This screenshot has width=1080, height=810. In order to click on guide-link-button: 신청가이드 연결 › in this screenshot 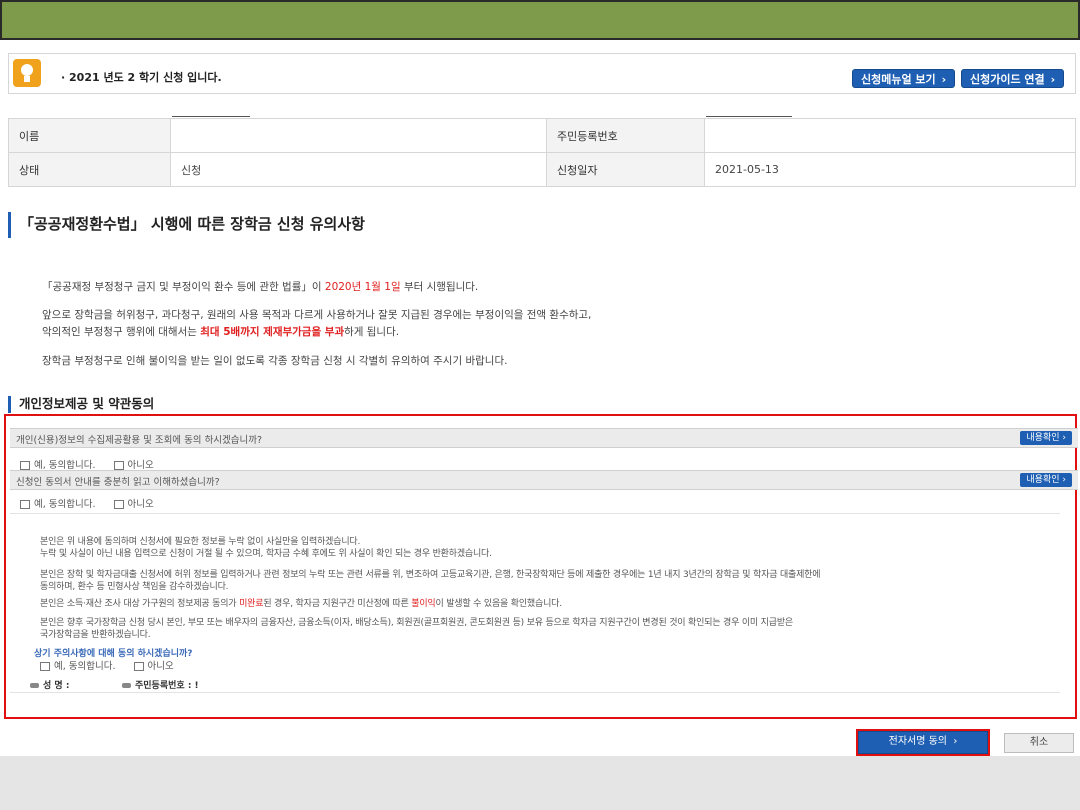, I will do `click(1013, 78)`.